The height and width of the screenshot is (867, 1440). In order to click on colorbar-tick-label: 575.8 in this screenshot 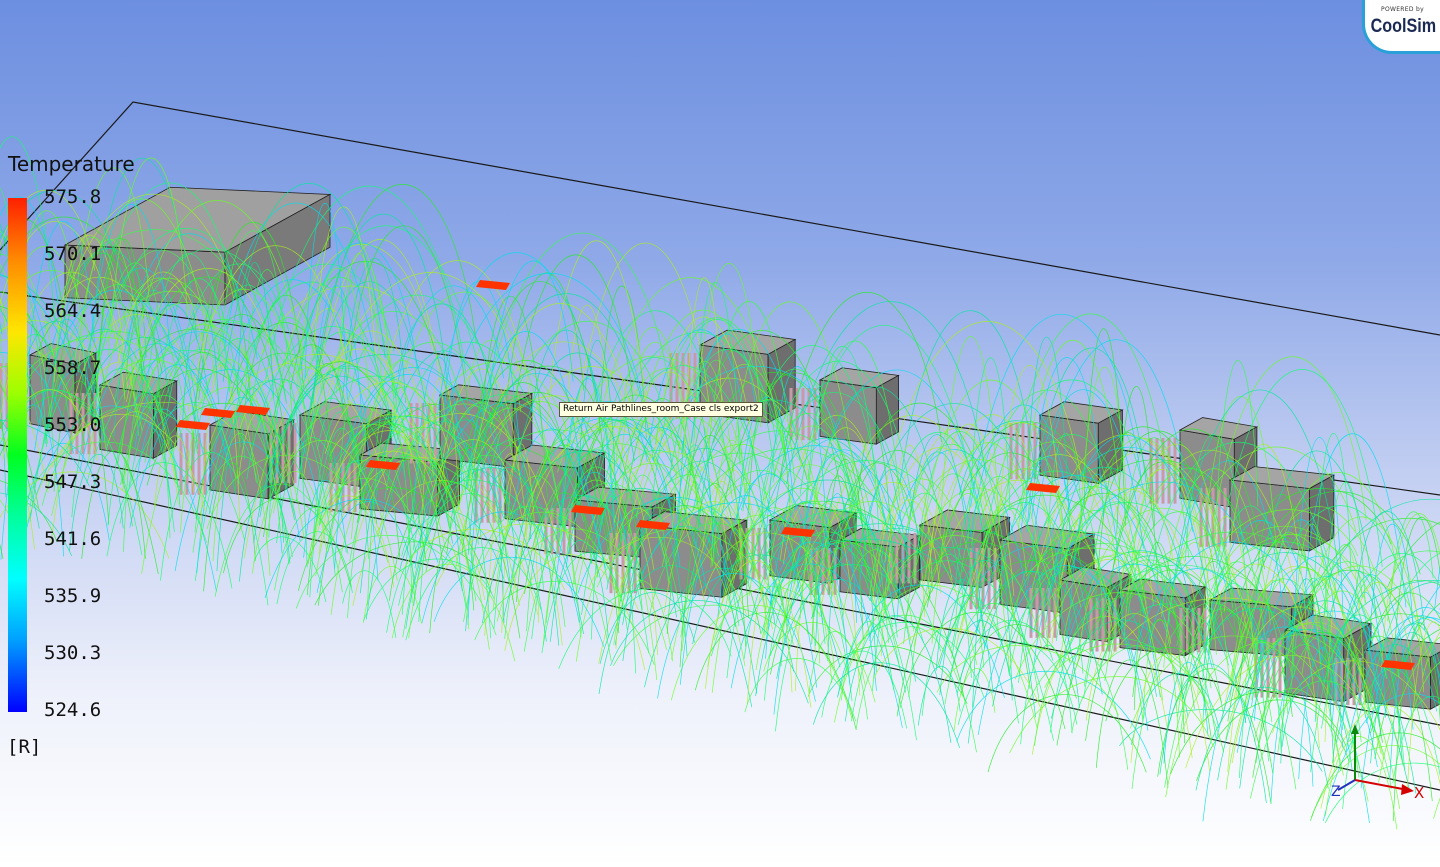, I will do `click(73, 197)`.